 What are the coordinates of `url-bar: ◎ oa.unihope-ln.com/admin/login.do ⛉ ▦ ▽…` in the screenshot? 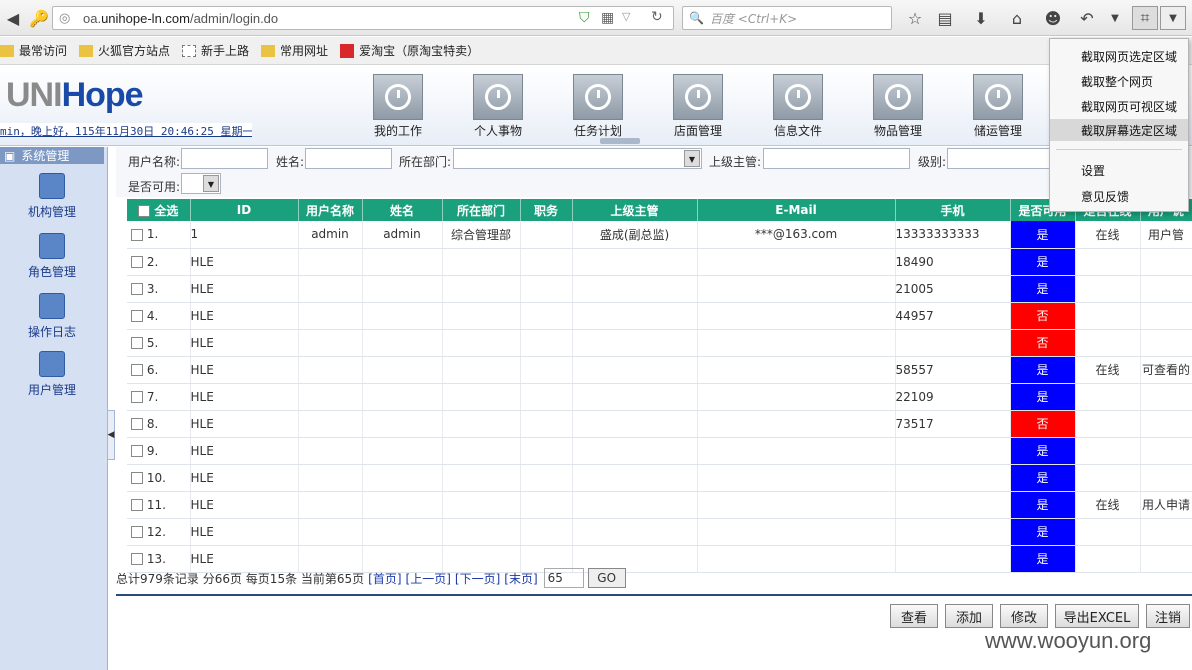 It's located at (363, 18).